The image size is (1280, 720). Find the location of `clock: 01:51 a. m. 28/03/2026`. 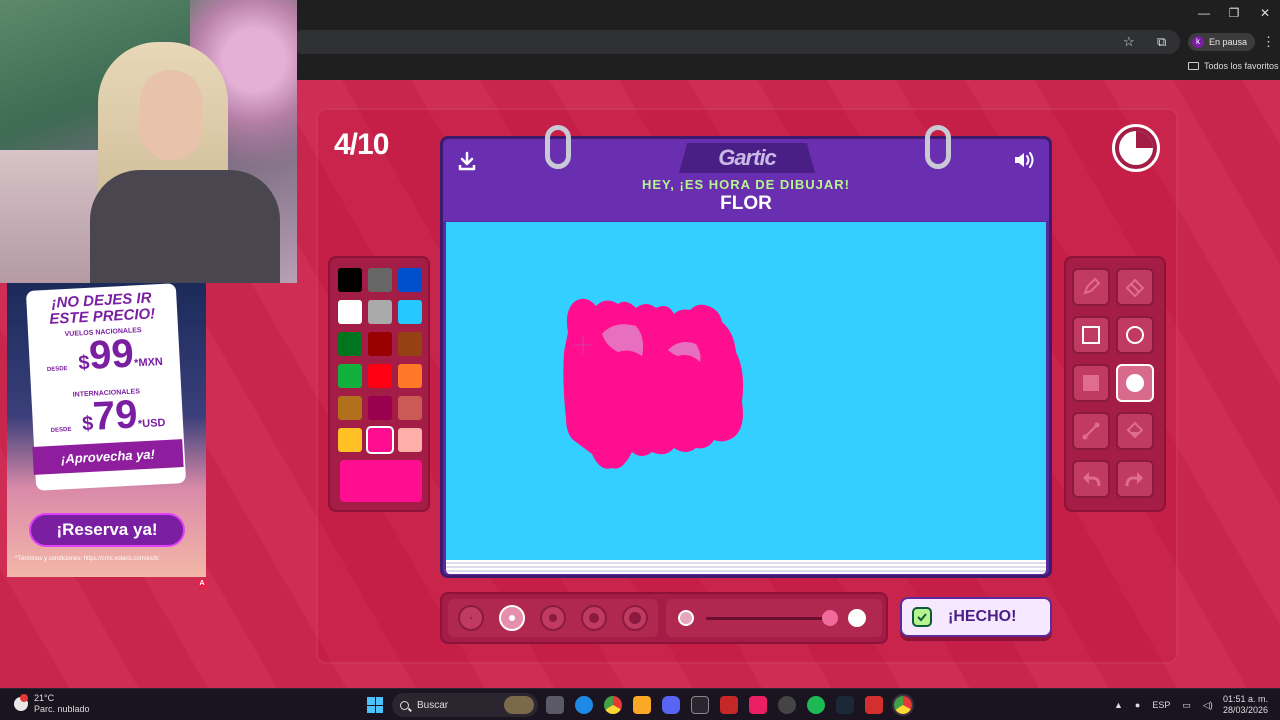

clock: 01:51 a. m. 28/03/2026 is located at coordinates (1245, 705).